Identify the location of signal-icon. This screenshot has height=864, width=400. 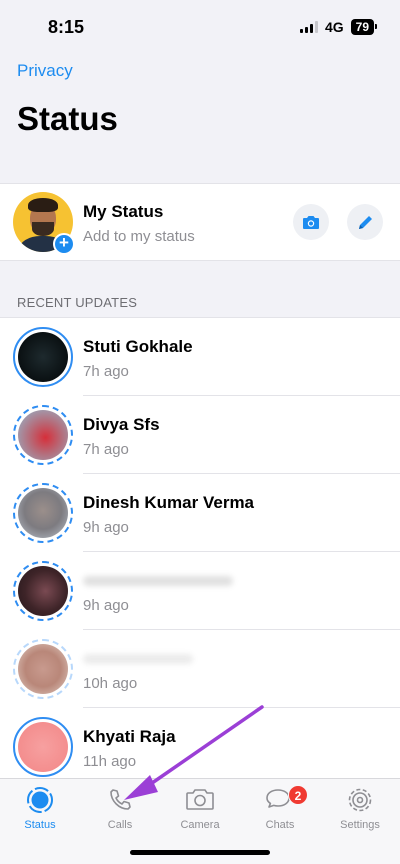
(308, 27).